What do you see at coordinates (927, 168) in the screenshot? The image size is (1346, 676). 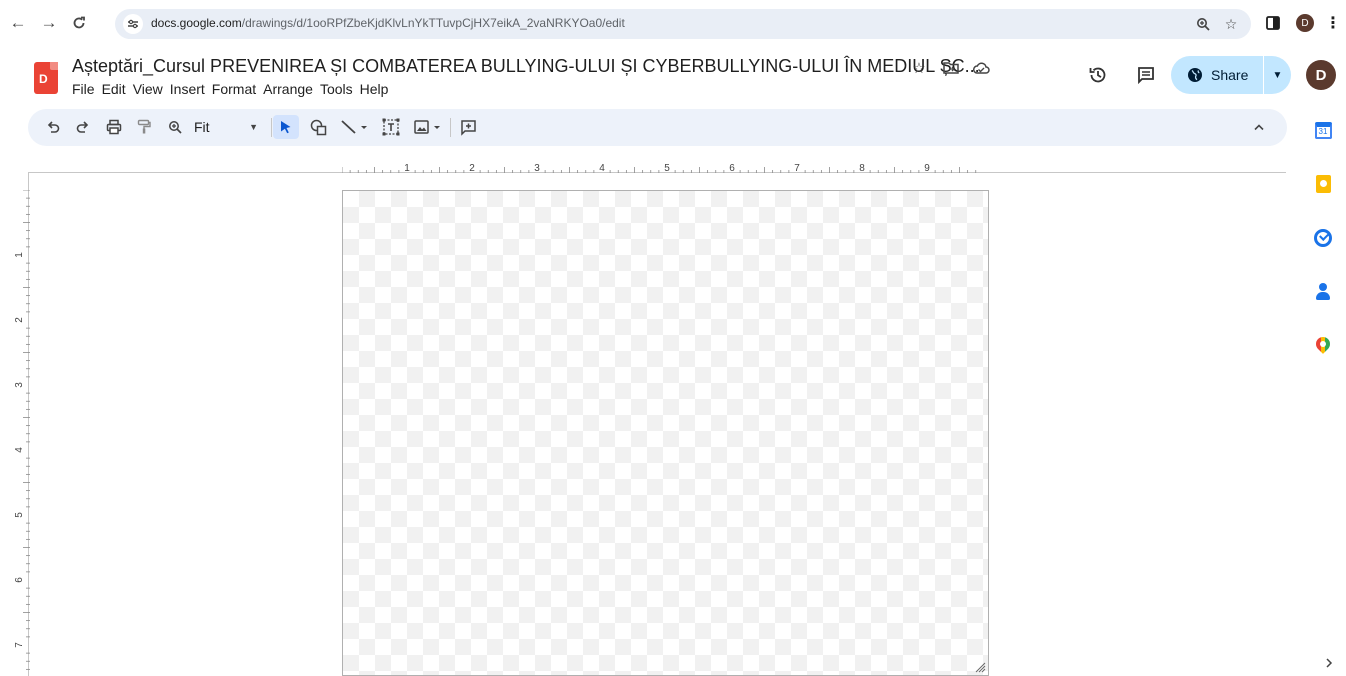 I see `ruler-label: 9` at bounding box center [927, 168].